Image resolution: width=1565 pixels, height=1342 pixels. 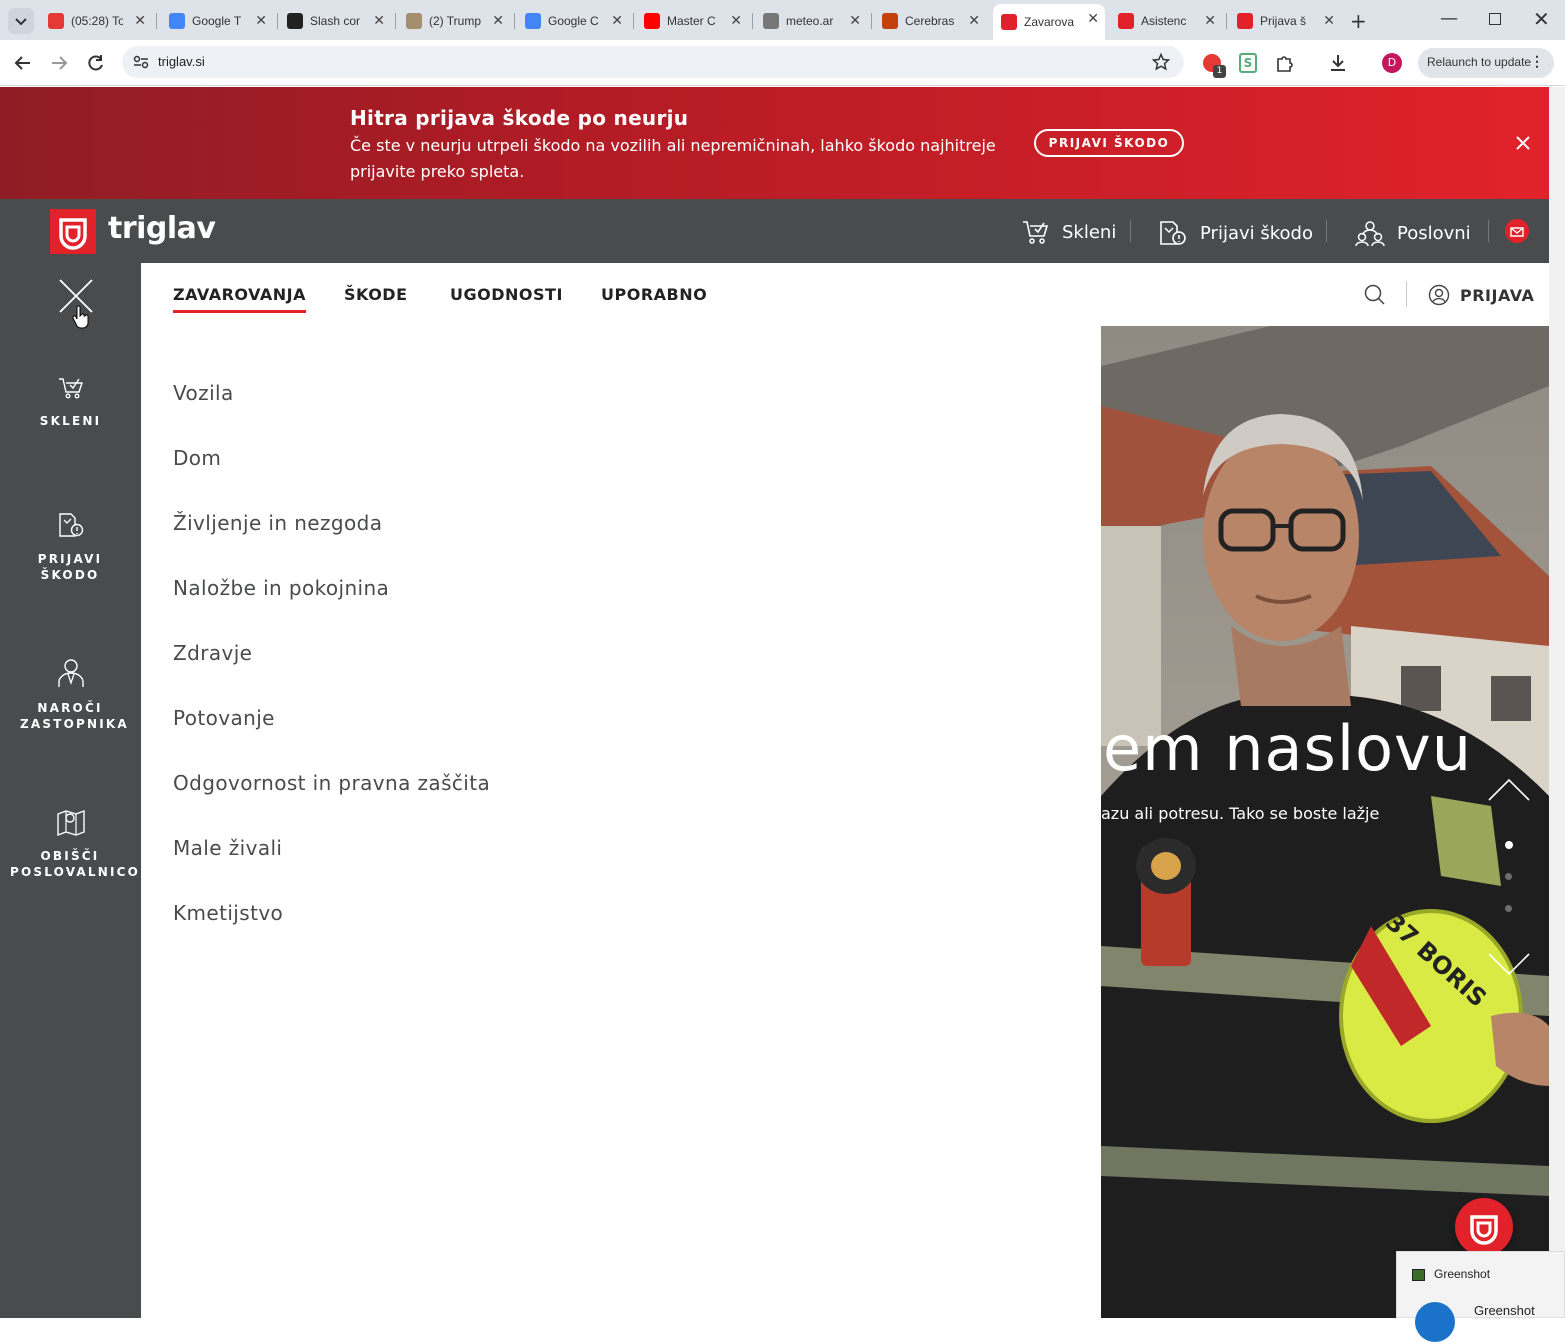 I want to click on login-link: PRIJAVA, so click(x=1481, y=295).